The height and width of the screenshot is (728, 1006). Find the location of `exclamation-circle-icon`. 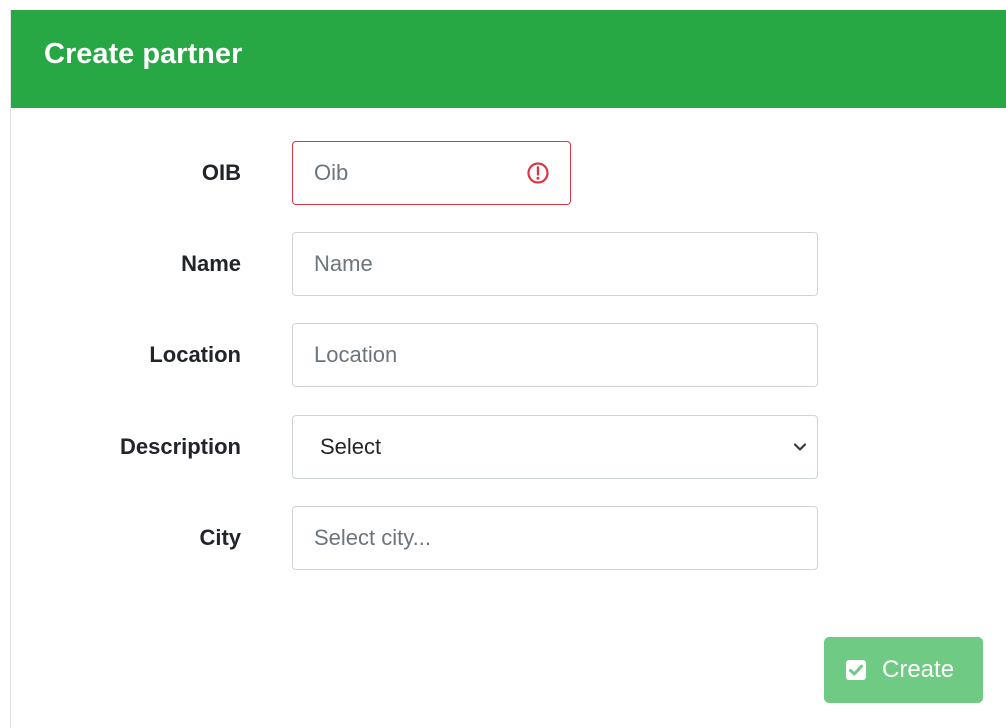

exclamation-circle-icon is located at coordinates (538, 173).